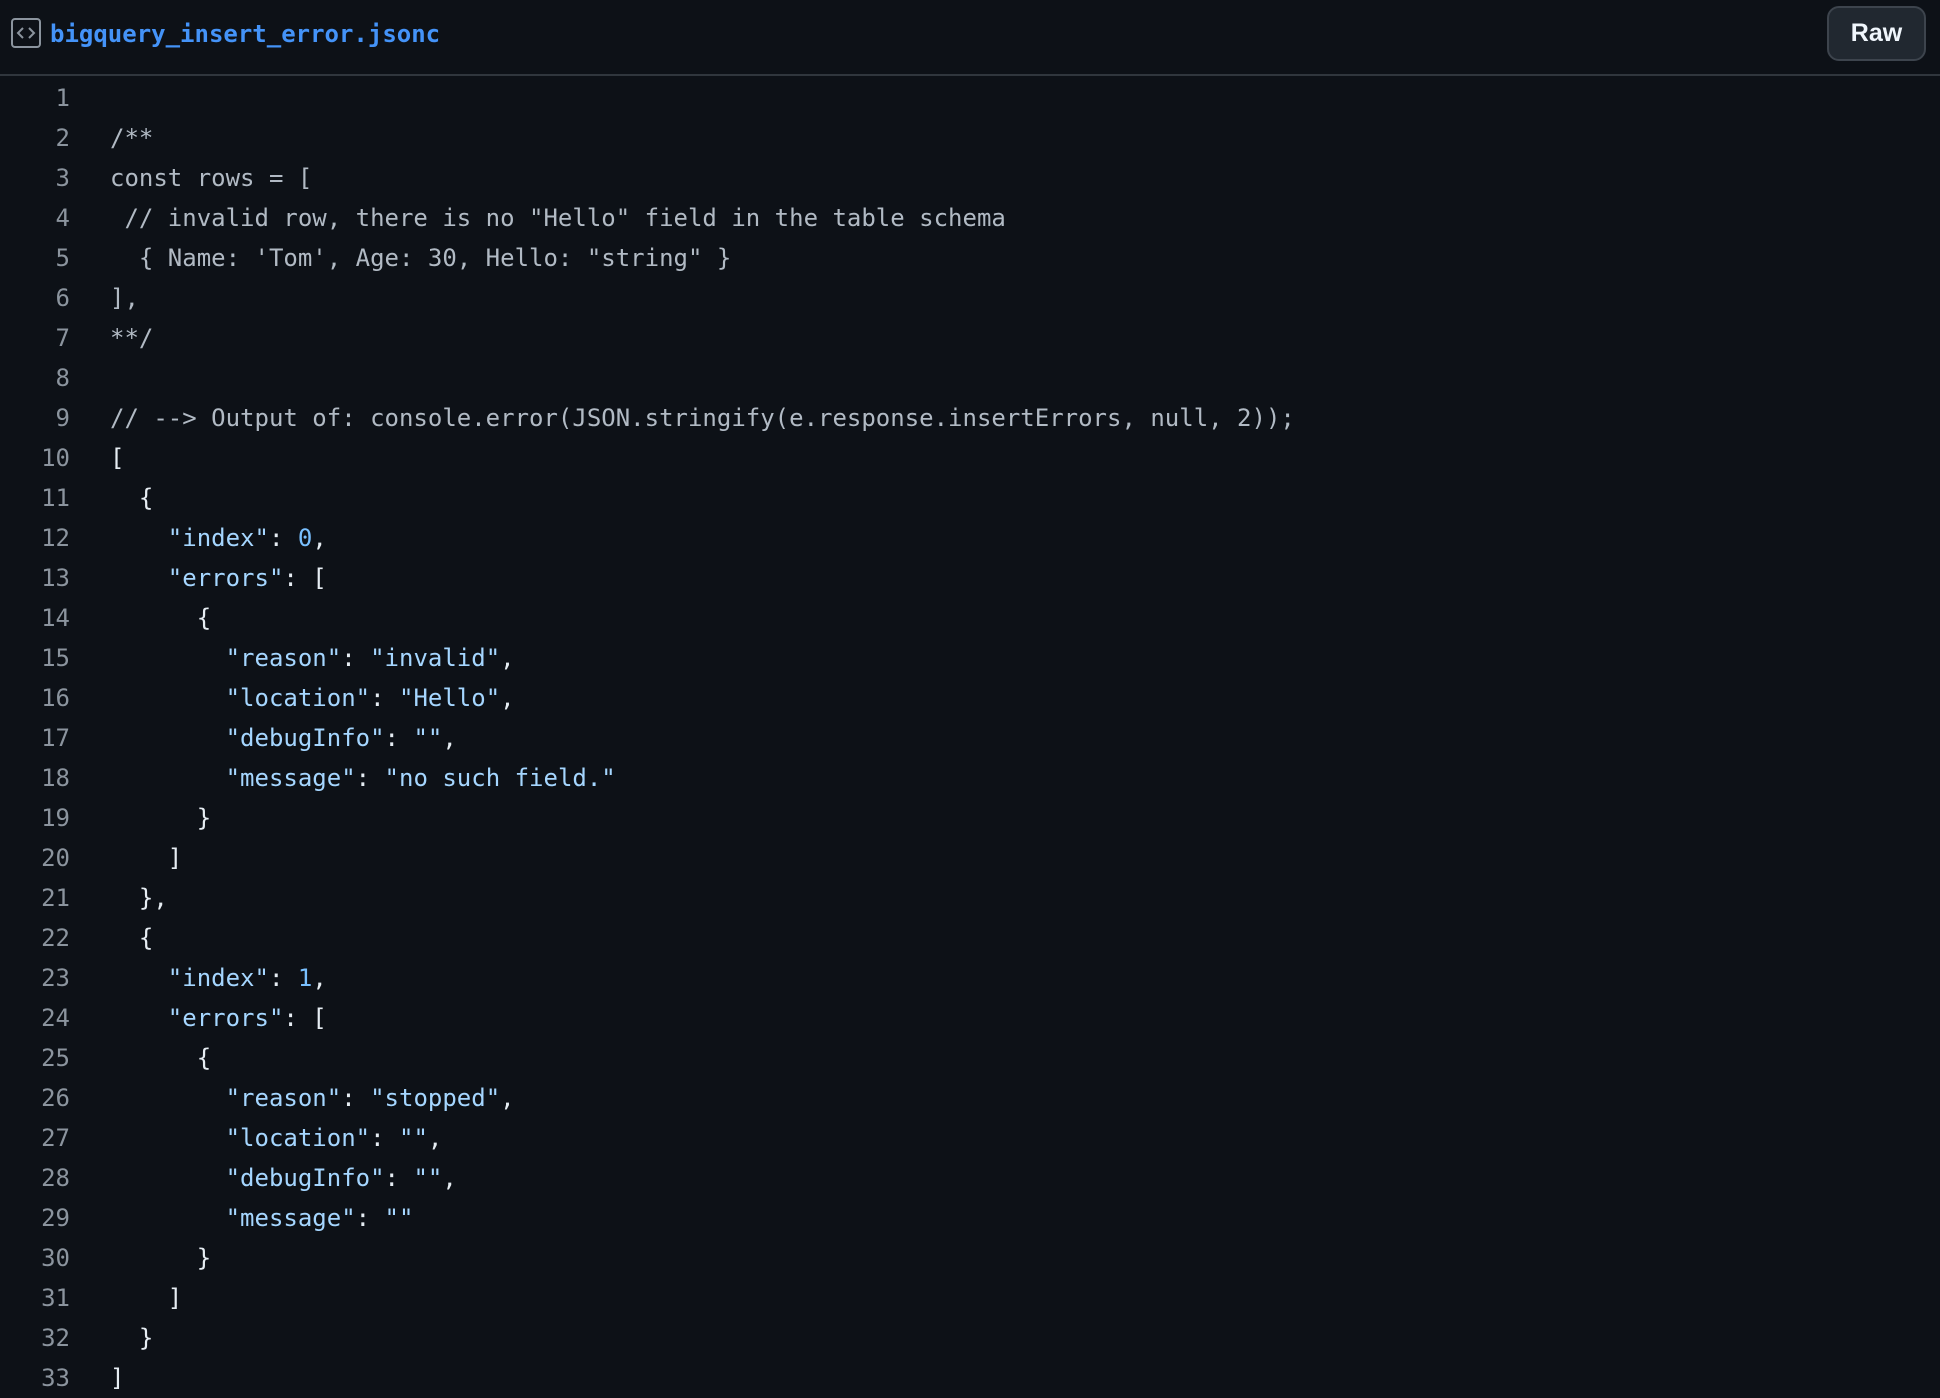 Image resolution: width=1940 pixels, height=1398 pixels. Describe the element at coordinates (970, 818) in the screenshot. I see `code-line: 19 }` at that location.